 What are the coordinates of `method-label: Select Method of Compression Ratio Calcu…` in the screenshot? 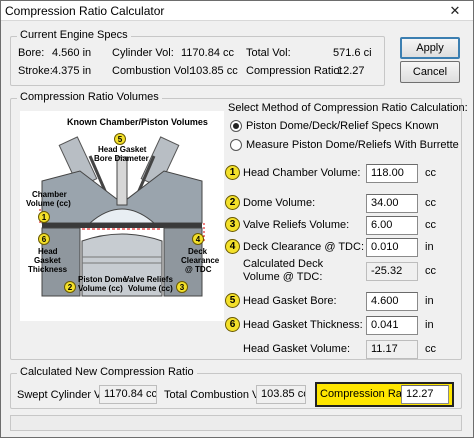 It's located at (348, 108).